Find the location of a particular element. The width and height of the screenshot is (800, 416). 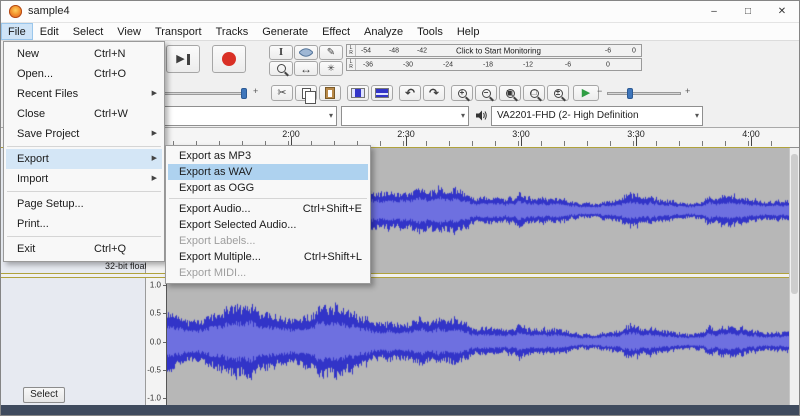

menu-item-recent-files: Recent Files ▶ is located at coordinates (84, 94).